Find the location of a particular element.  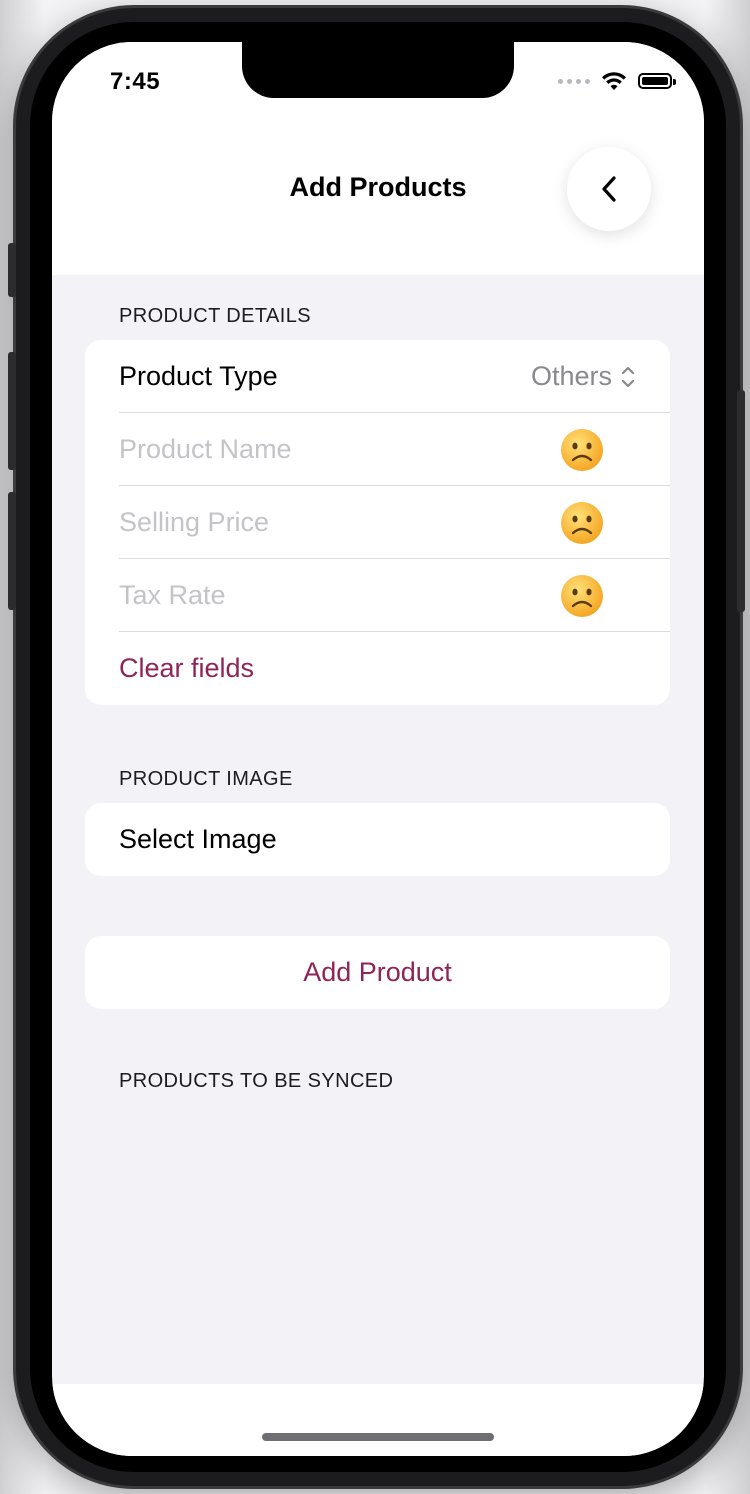

product-name-field: Product Name is located at coordinates (205, 449).